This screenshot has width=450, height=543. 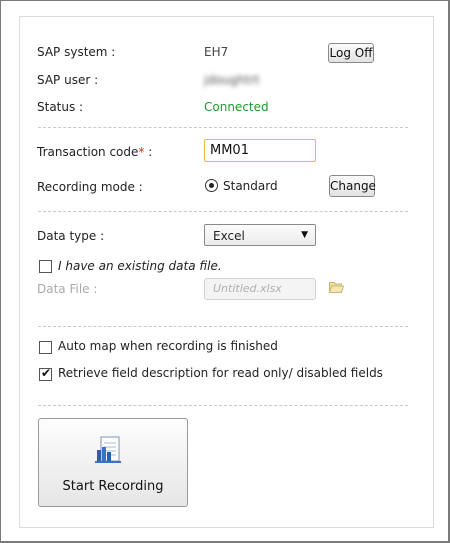 I want to click on standard-radio, so click(x=211, y=185).